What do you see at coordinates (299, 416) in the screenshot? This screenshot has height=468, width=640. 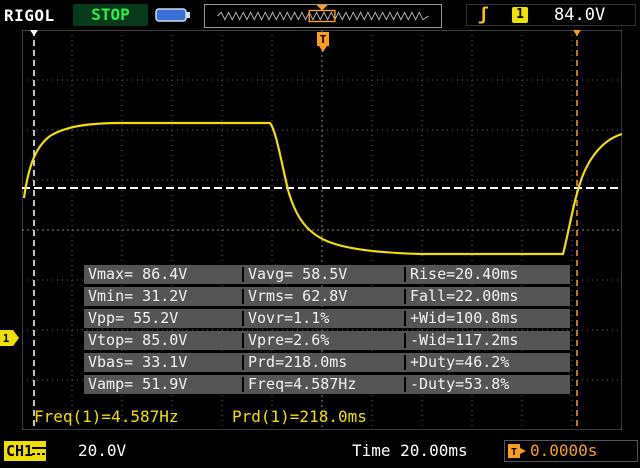 I see `period-readout: Prd(1)=218.0ms` at bounding box center [299, 416].